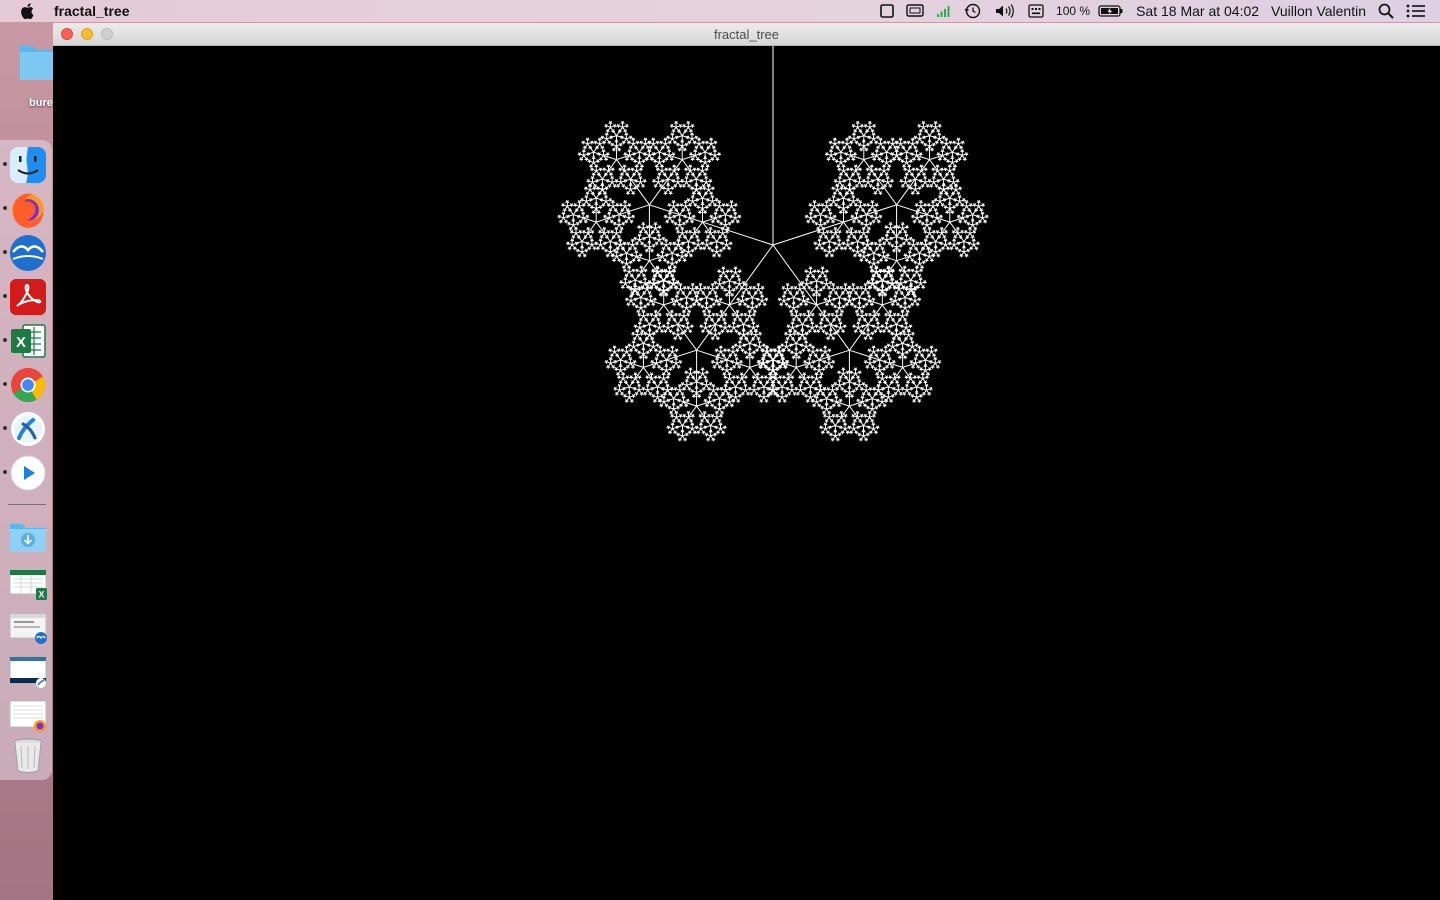 This screenshot has height=900, width=1440. Describe the element at coordinates (28, 473) in the screenshot. I see `quicktime-icon` at that location.